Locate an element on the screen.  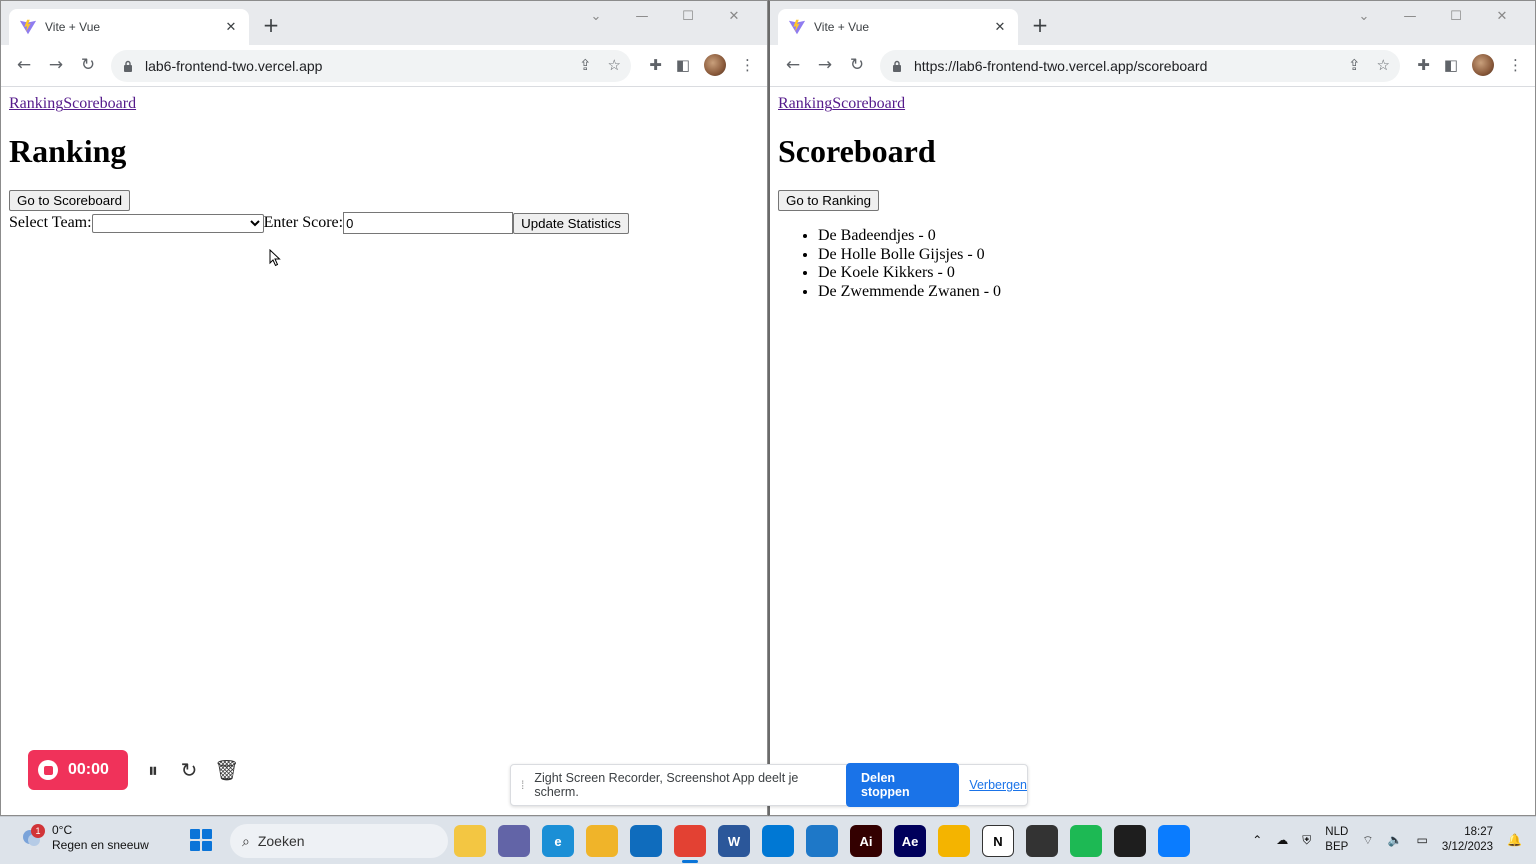
chrome-app-icon is located at coordinates (690, 844).